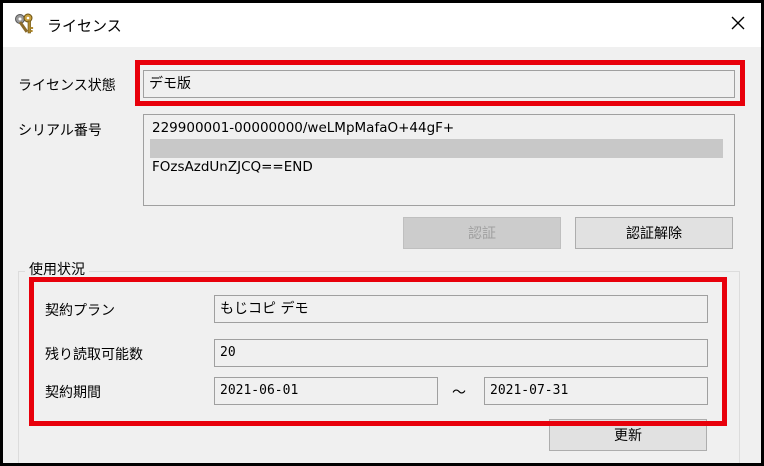 The width and height of the screenshot is (764, 466). Describe the element at coordinates (57, 269) in the screenshot. I see `usage-group-title: 使用状況` at that location.